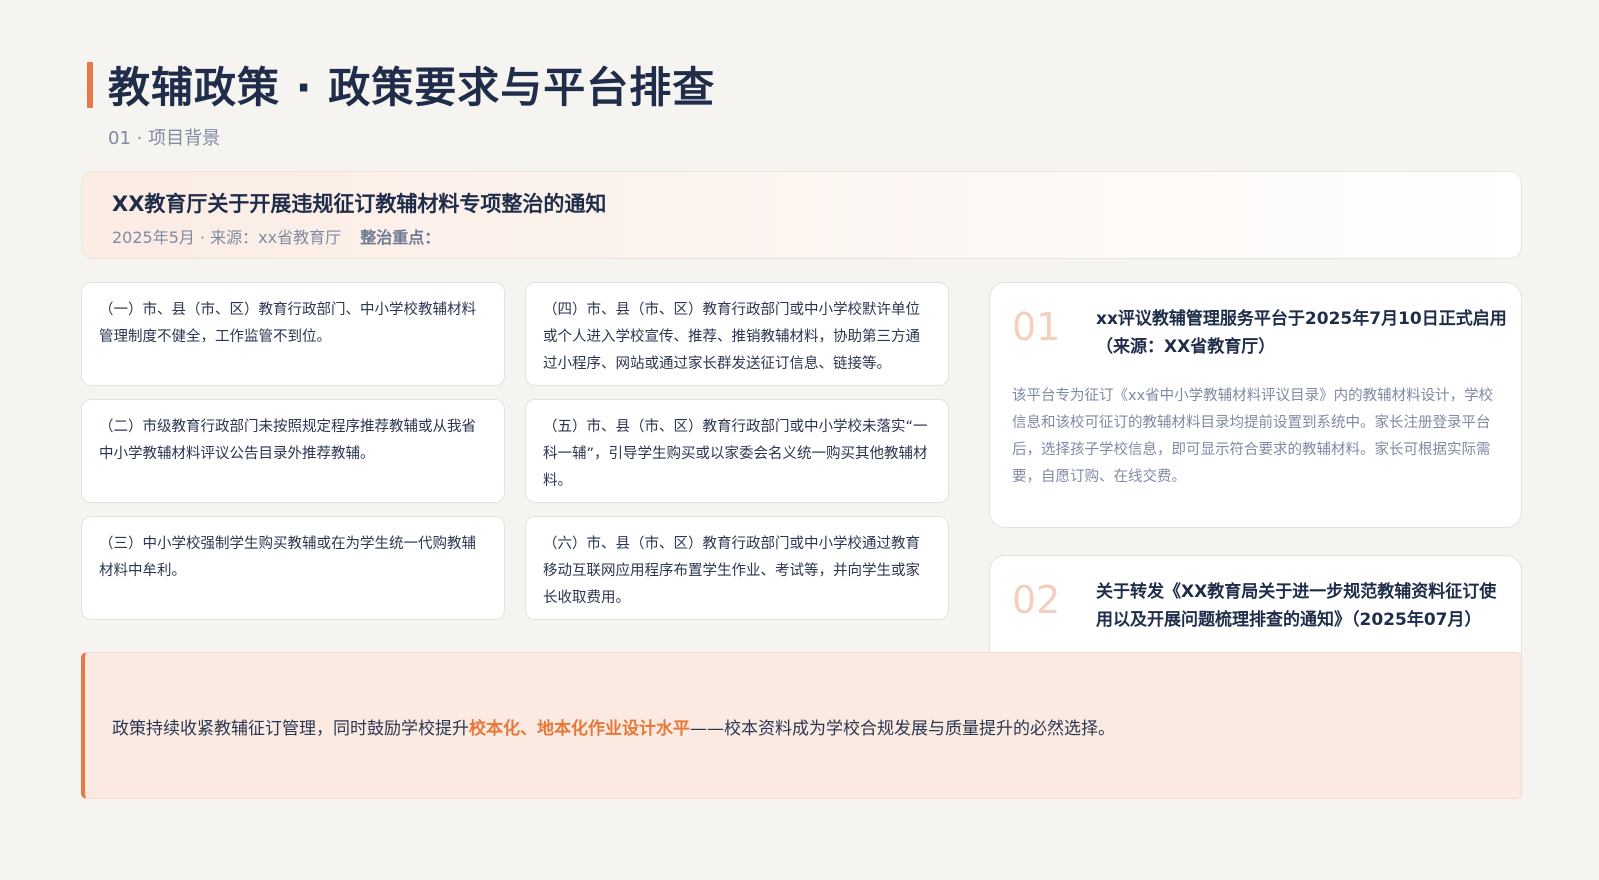 This screenshot has height=880, width=1599. What do you see at coordinates (1301, 333) in the screenshot?
I see `card-title: xx评议教辅管理服务平台于2025年7月10日正式启用（来源：XX省教育厅）` at bounding box center [1301, 333].